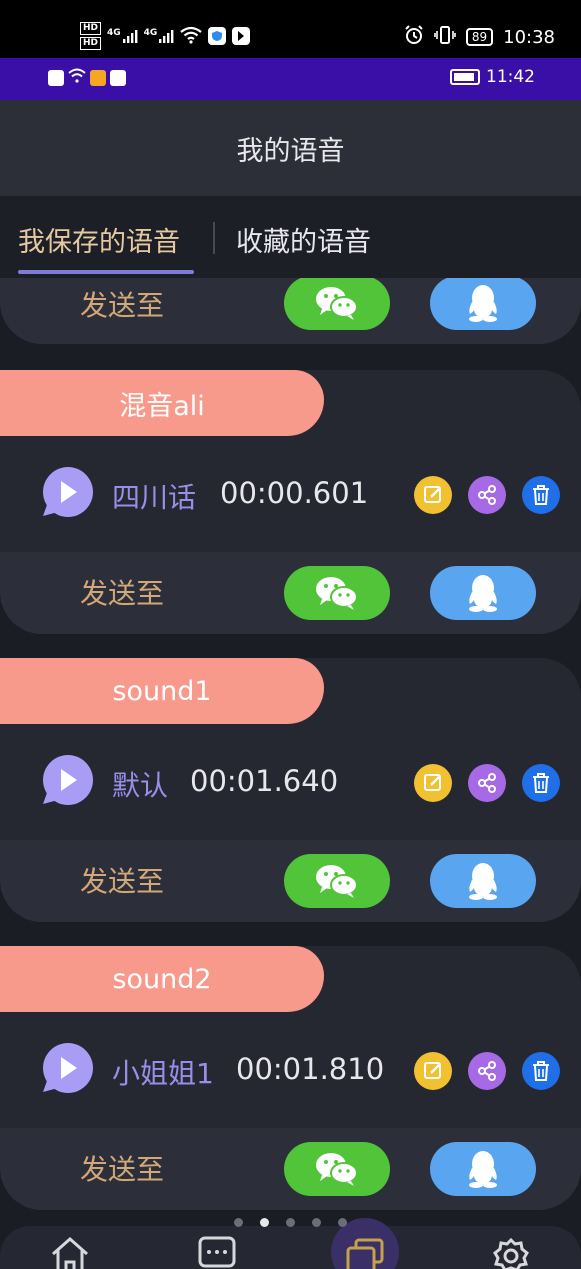 This screenshot has width=581, height=1269. What do you see at coordinates (214, 238) in the screenshot?
I see `tab-divider` at bounding box center [214, 238].